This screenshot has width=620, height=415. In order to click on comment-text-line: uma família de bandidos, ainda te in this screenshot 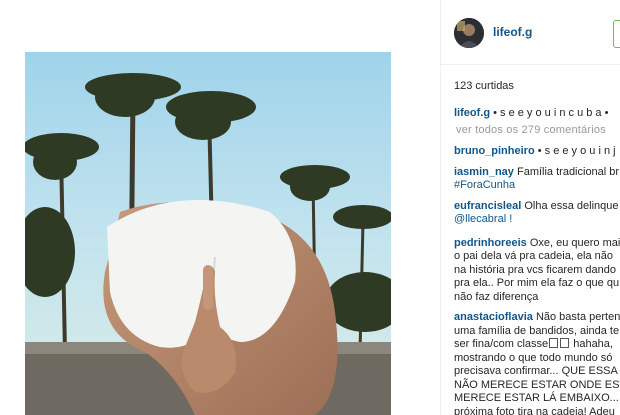, I will do `click(537, 330)`.